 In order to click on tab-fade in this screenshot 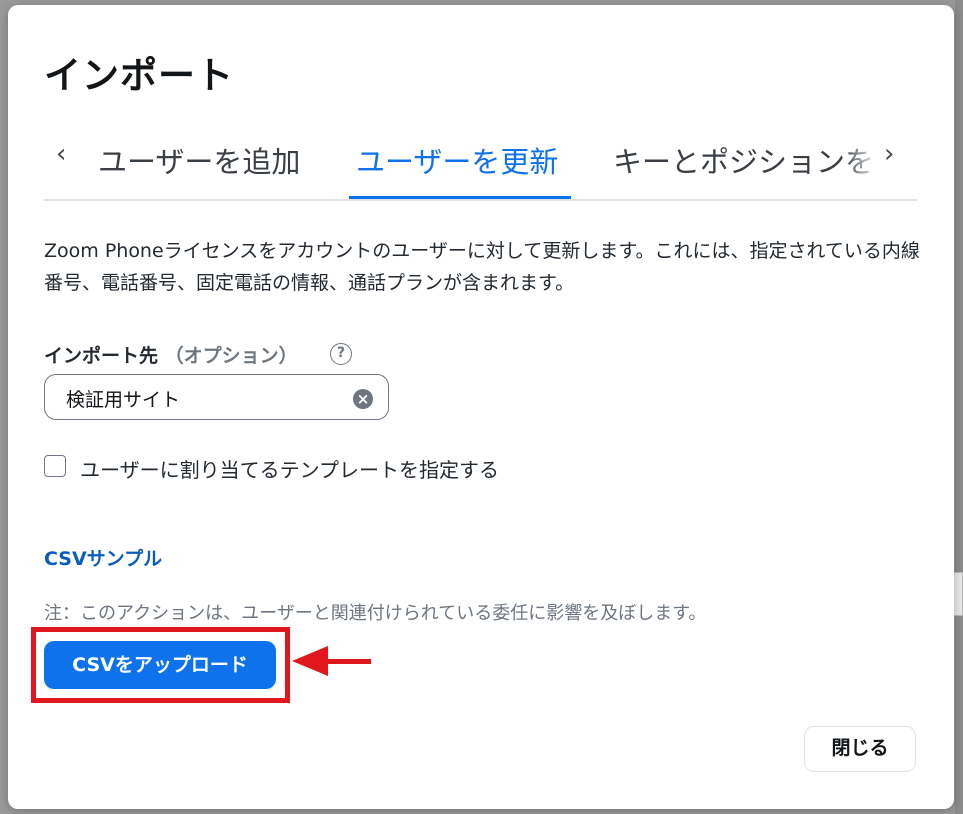, I will do `click(861, 165)`.